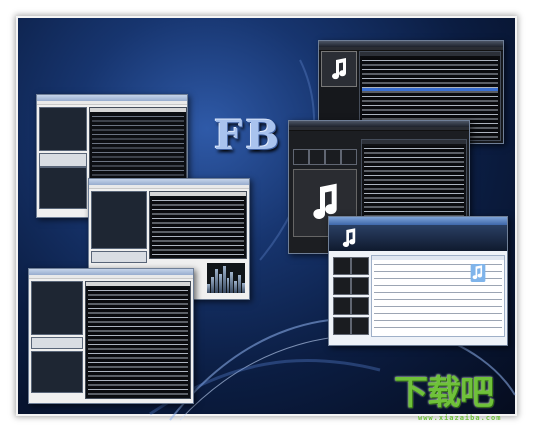  I want to click on now-playing-banner, so click(418, 238).